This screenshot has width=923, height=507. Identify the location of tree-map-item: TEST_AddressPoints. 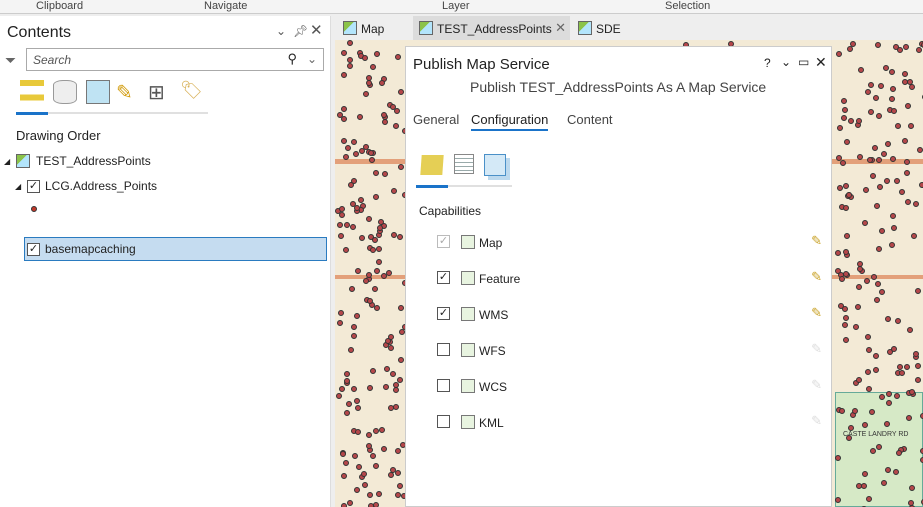
(93, 161).